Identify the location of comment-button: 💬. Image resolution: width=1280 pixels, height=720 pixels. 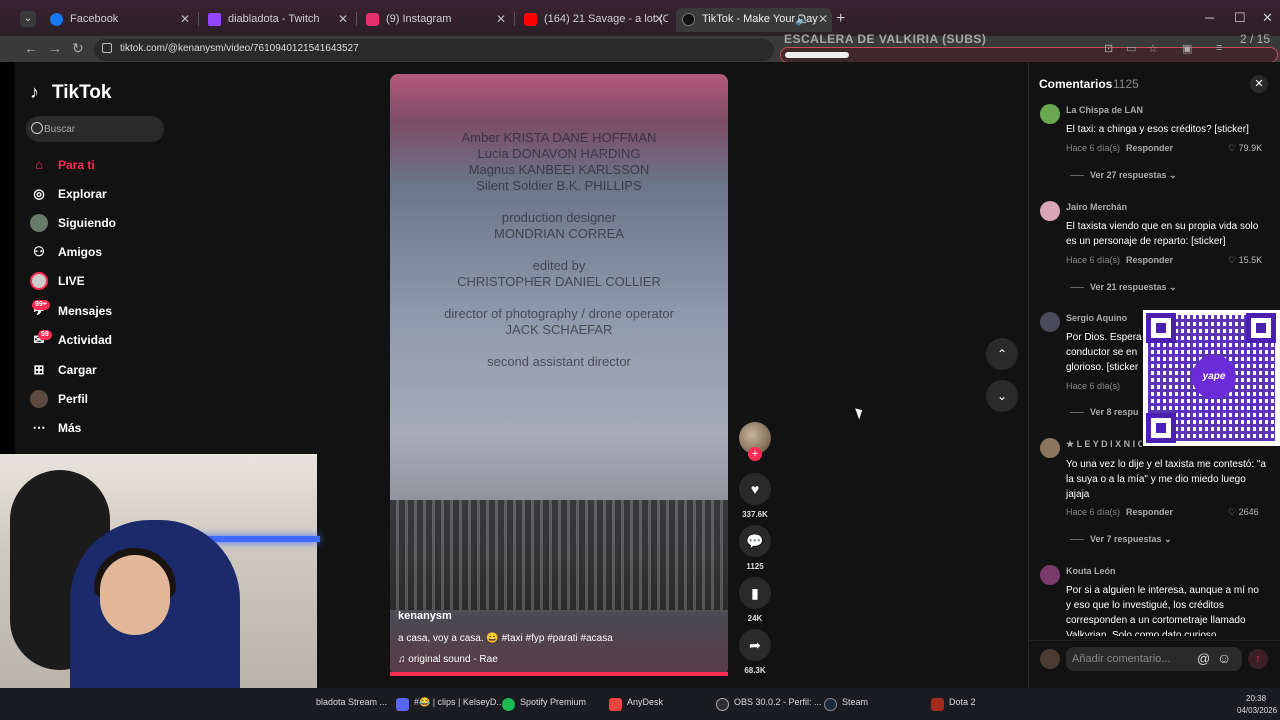
(755, 541).